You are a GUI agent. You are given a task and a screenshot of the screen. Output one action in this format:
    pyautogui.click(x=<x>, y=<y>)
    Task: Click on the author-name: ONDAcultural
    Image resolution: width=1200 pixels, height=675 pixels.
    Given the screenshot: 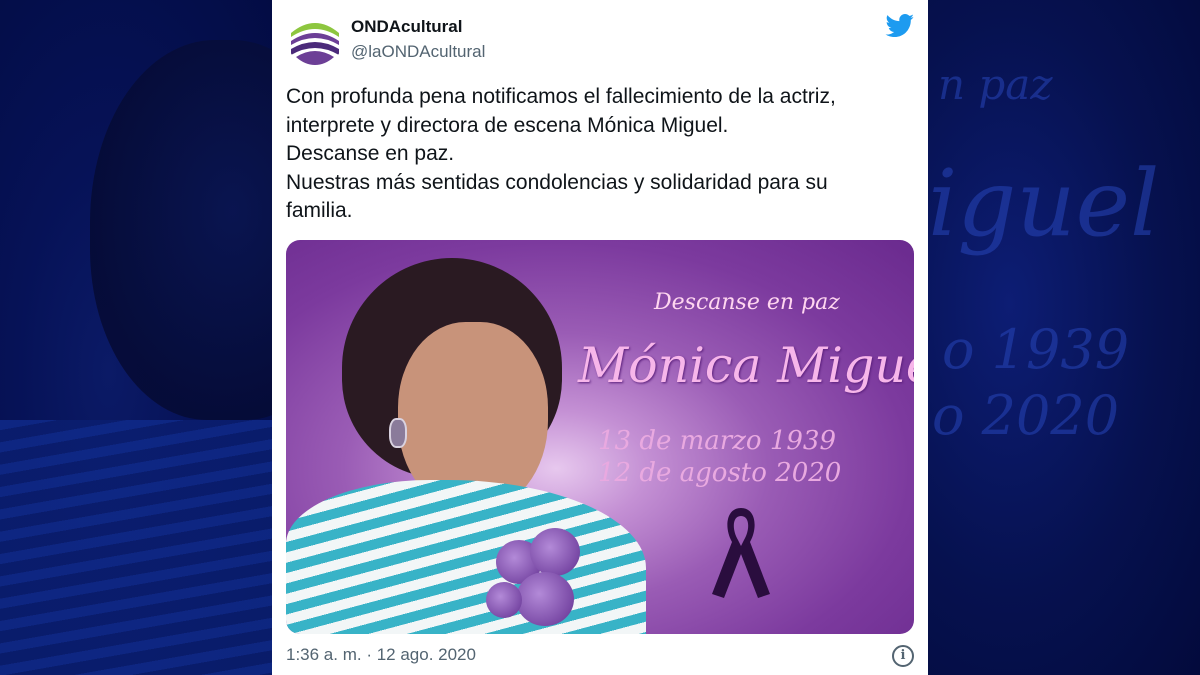 What is the action you would take?
    pyautogui.click(x=406, y=27)
    